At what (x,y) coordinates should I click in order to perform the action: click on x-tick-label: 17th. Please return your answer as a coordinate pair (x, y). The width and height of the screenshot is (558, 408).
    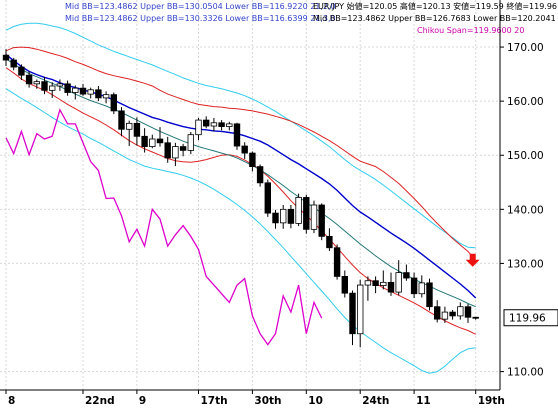
    Looking at the image, I should click on (214, 401).